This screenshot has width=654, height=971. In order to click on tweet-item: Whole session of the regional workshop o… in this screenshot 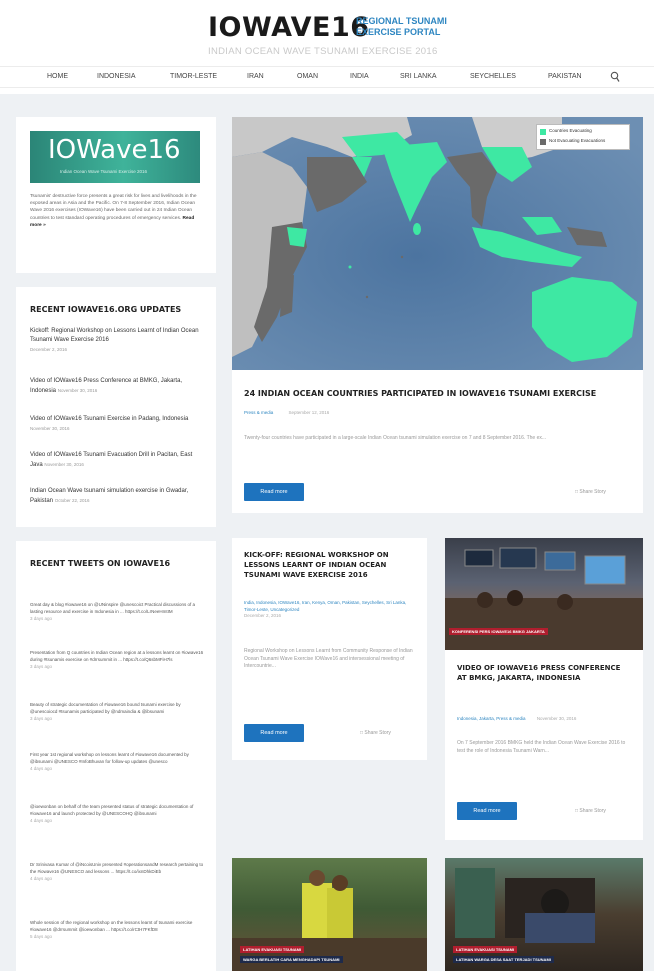, I will do `click(117, 929)`.